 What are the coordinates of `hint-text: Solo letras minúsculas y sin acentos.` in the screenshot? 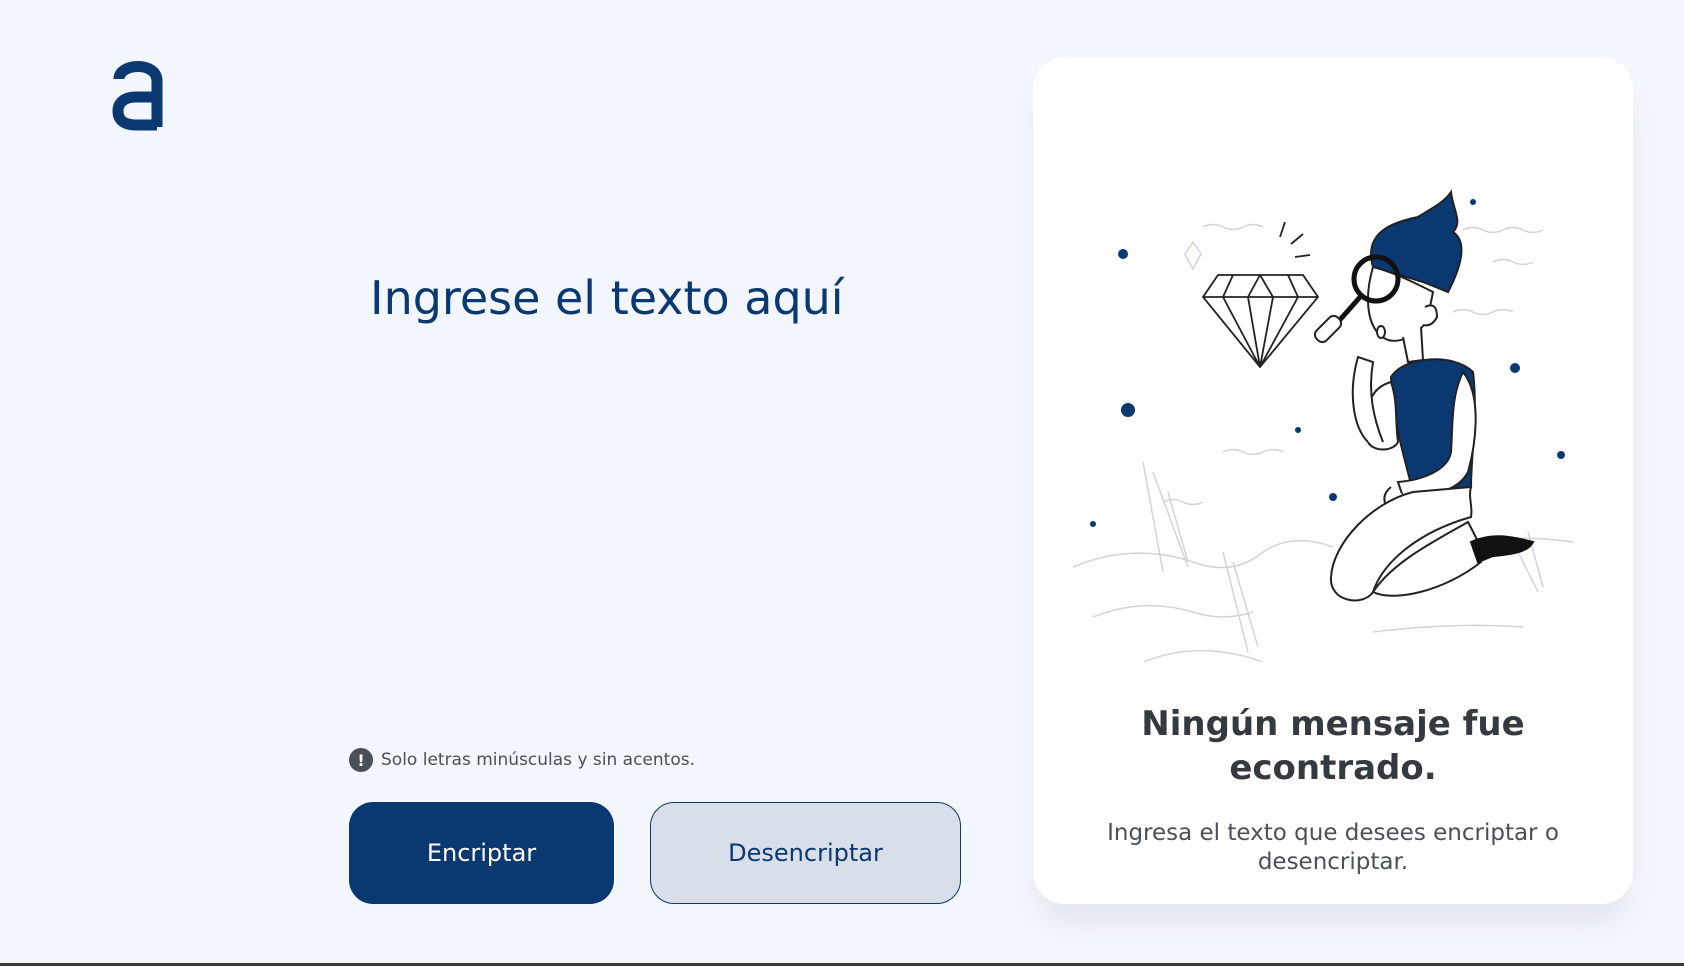 It's located at (538, 760).